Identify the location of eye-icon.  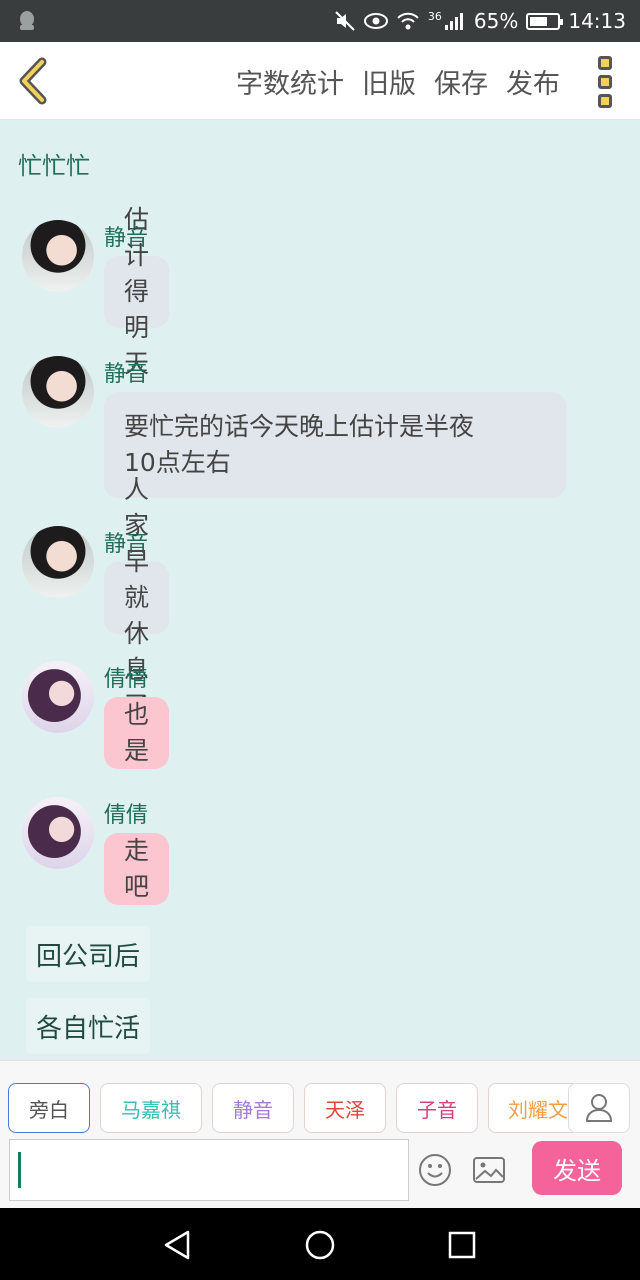
(375, 21).